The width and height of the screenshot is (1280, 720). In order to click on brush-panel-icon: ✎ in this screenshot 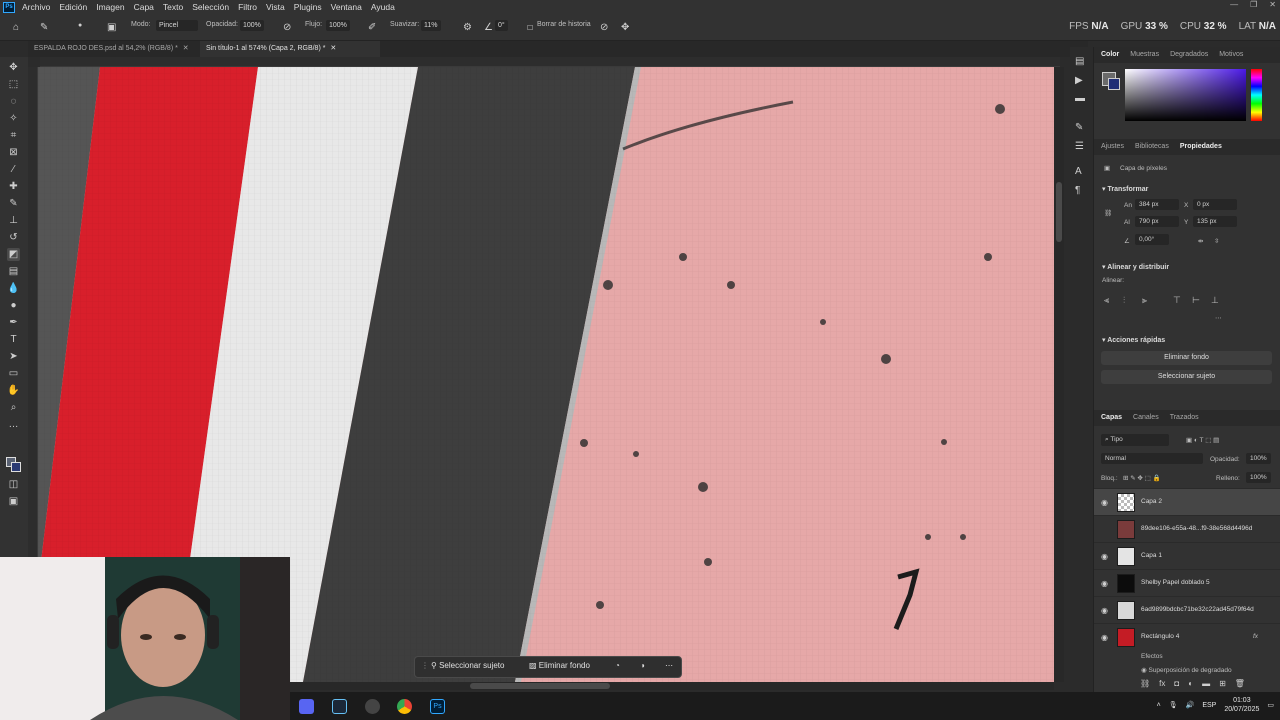, I will do `click(1079, 128)`.